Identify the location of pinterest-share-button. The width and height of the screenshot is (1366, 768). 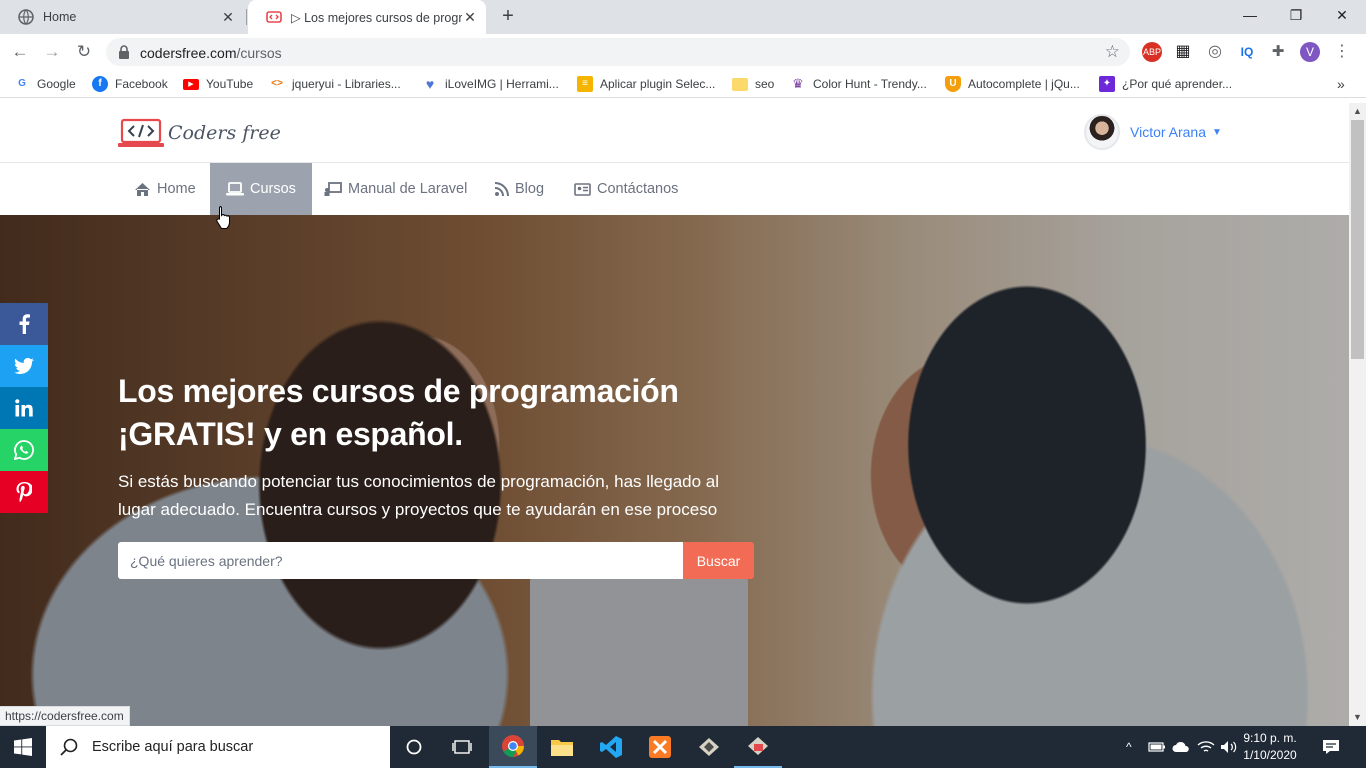
(24, 492).